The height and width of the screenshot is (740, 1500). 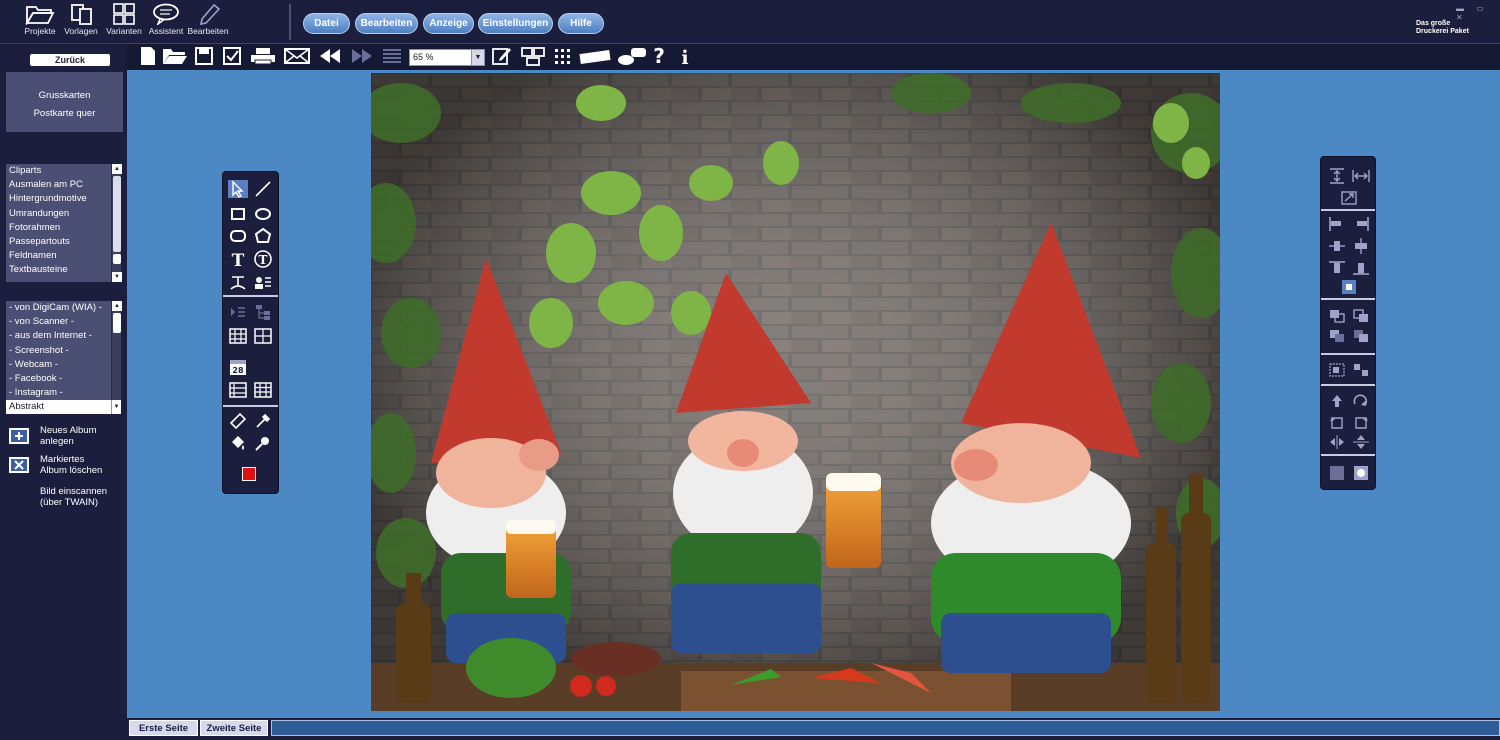 I want to click on layout-icon, so click(x=533, y=56).